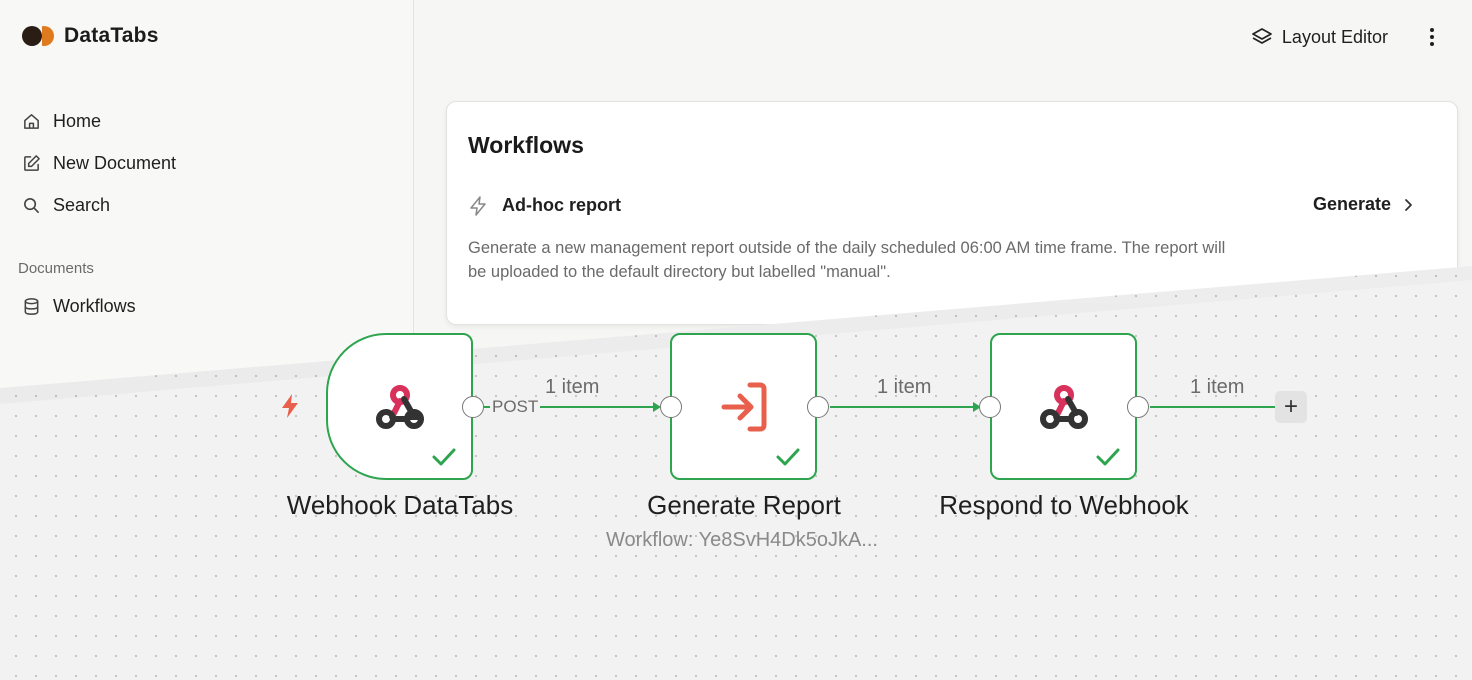 The height and width of the screenshot is (680, 1472). What do you see at coordinates (31, 306) in the screenshot?
I see `database-icon` at bounding box center [31, 306].